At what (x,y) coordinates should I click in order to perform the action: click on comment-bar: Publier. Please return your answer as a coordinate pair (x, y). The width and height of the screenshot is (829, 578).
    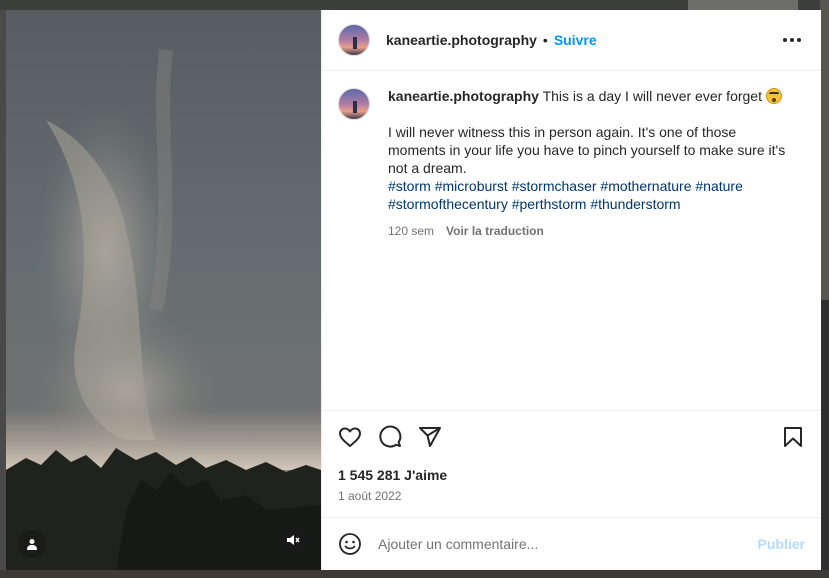
    Looking at the image, I should click on (571, 543).